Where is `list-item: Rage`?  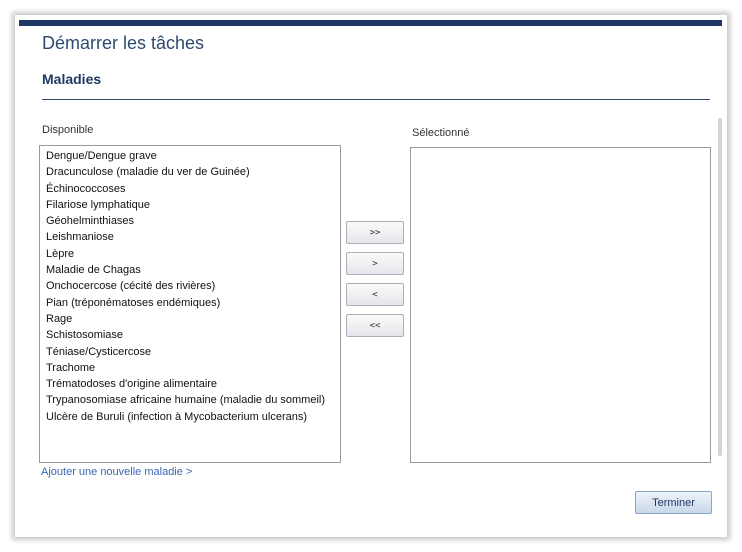 list-item: Rage is located at coordinates (193, 319).